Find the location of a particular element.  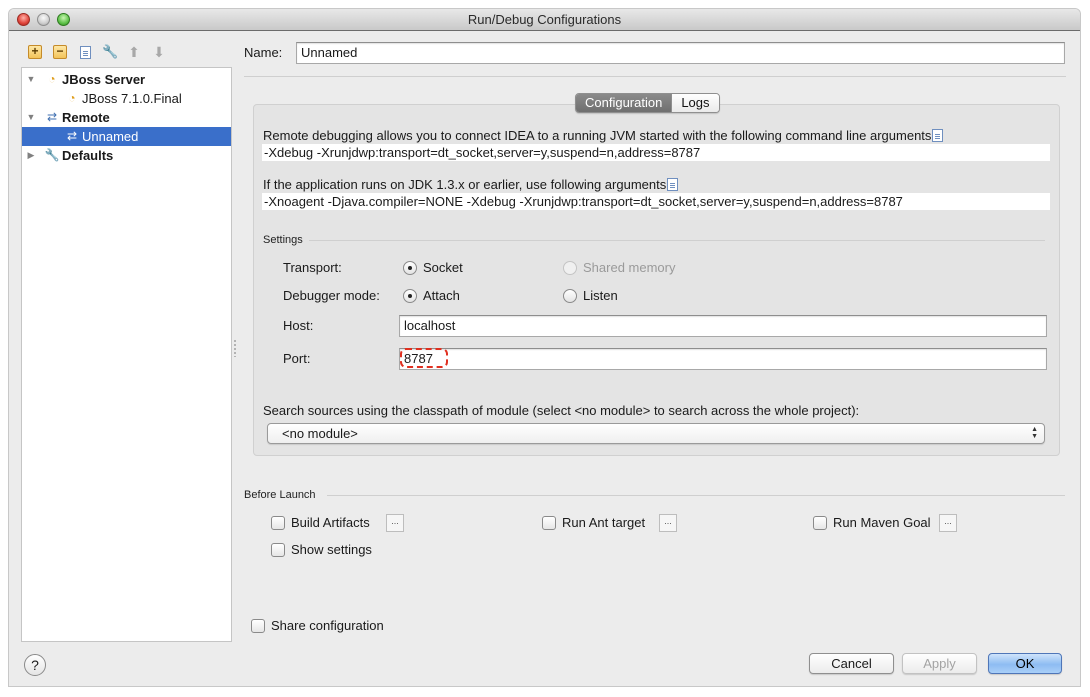

host-label: Host: is located at coordinates (298, 325).